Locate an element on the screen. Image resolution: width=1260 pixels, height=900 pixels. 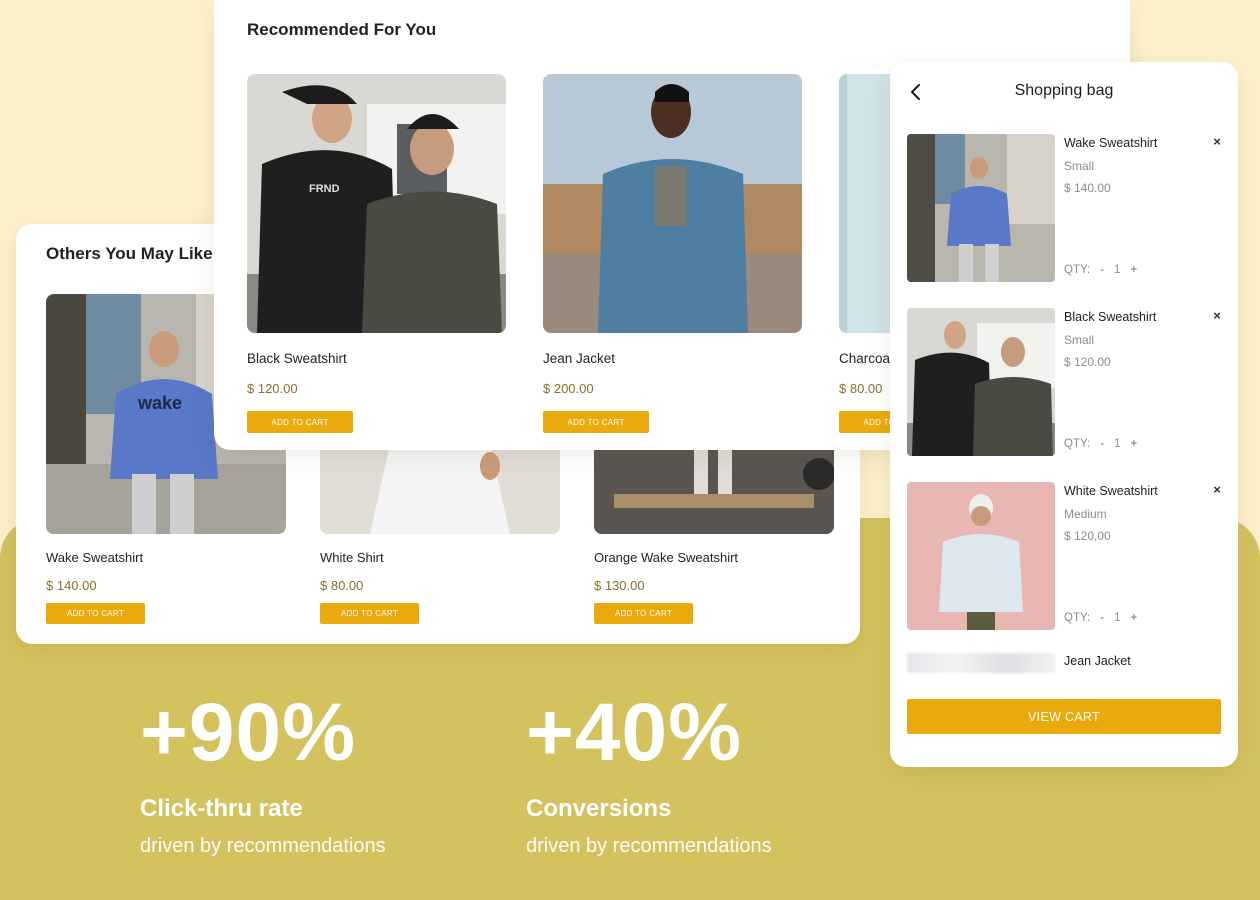
product-price: $ 200.00 is located at coordinates (568, 388).